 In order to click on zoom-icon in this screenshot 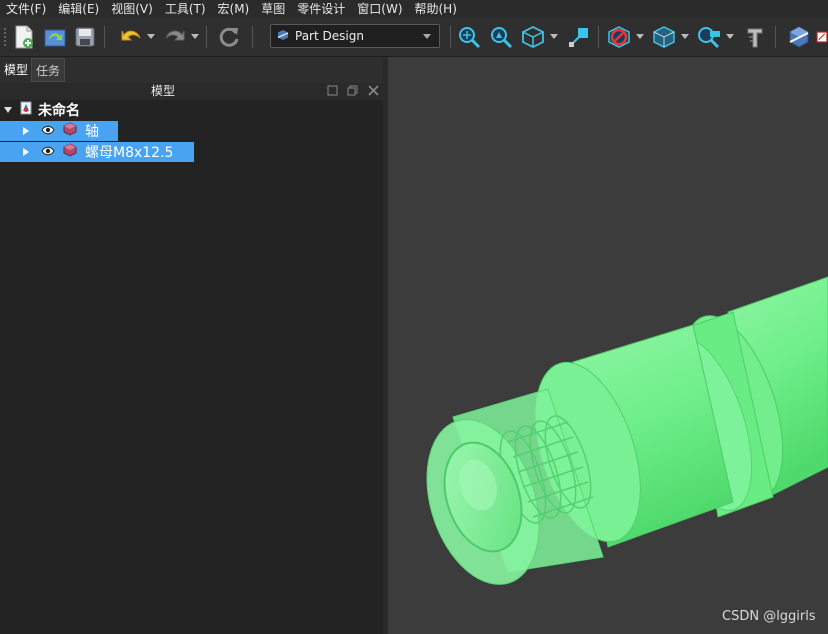, I will do `click(709, 38)`.